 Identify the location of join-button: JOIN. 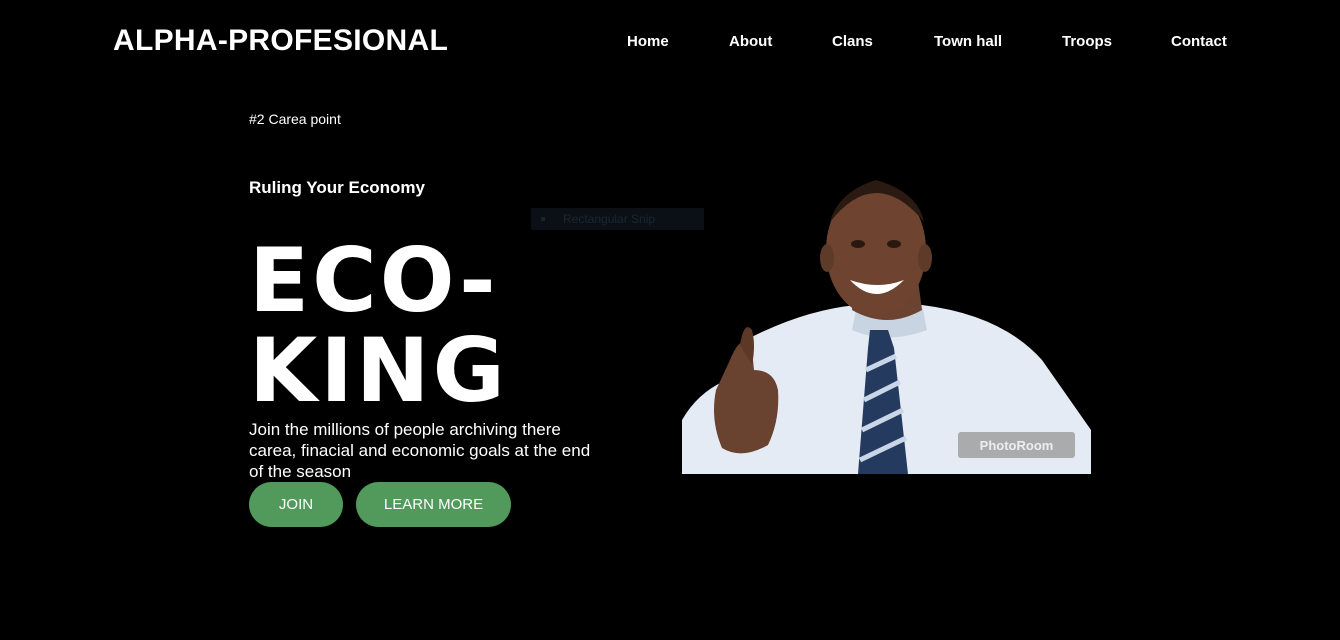
(296, 504).